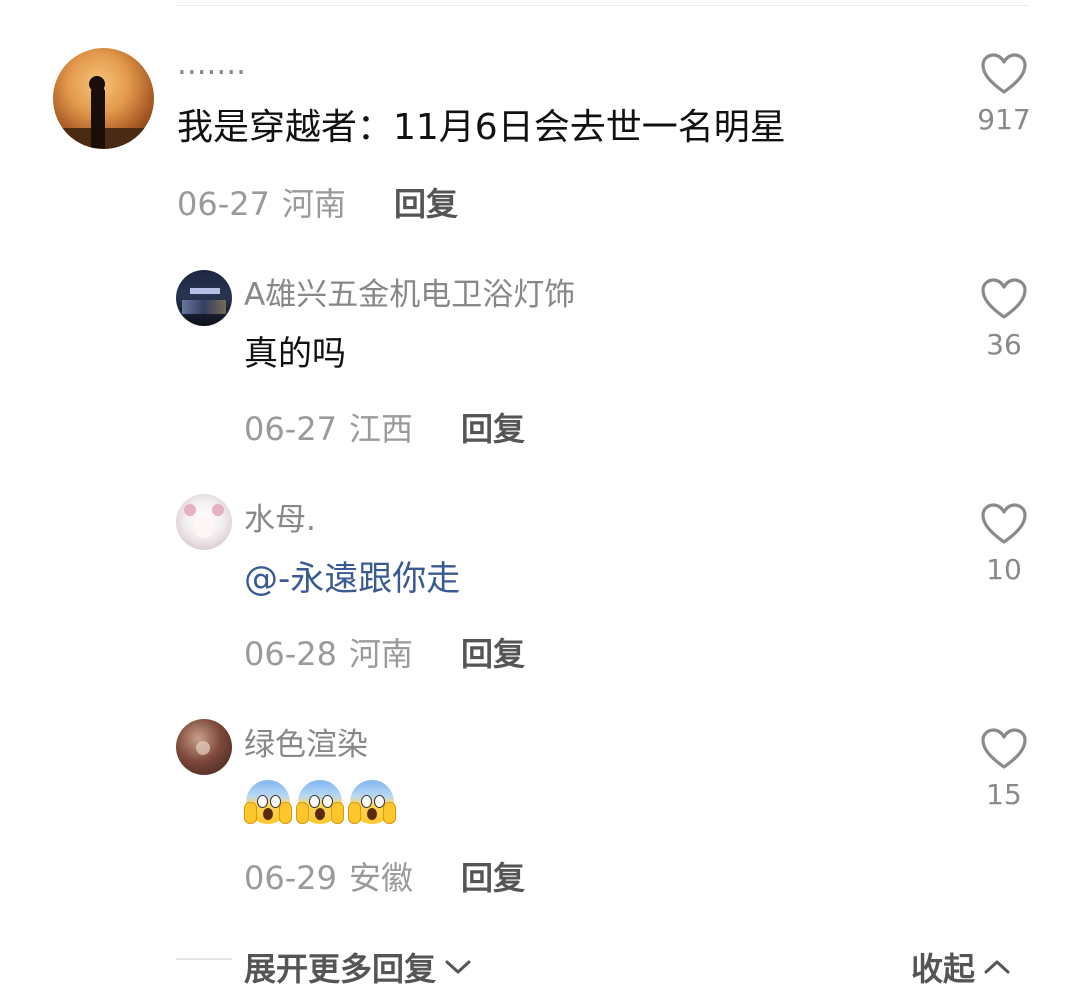 The width and height of the screenshot is (1079, 994). Describe the element at coordinates (380, 429) in the screenshot. I see `reply-region: 江西` at that location.